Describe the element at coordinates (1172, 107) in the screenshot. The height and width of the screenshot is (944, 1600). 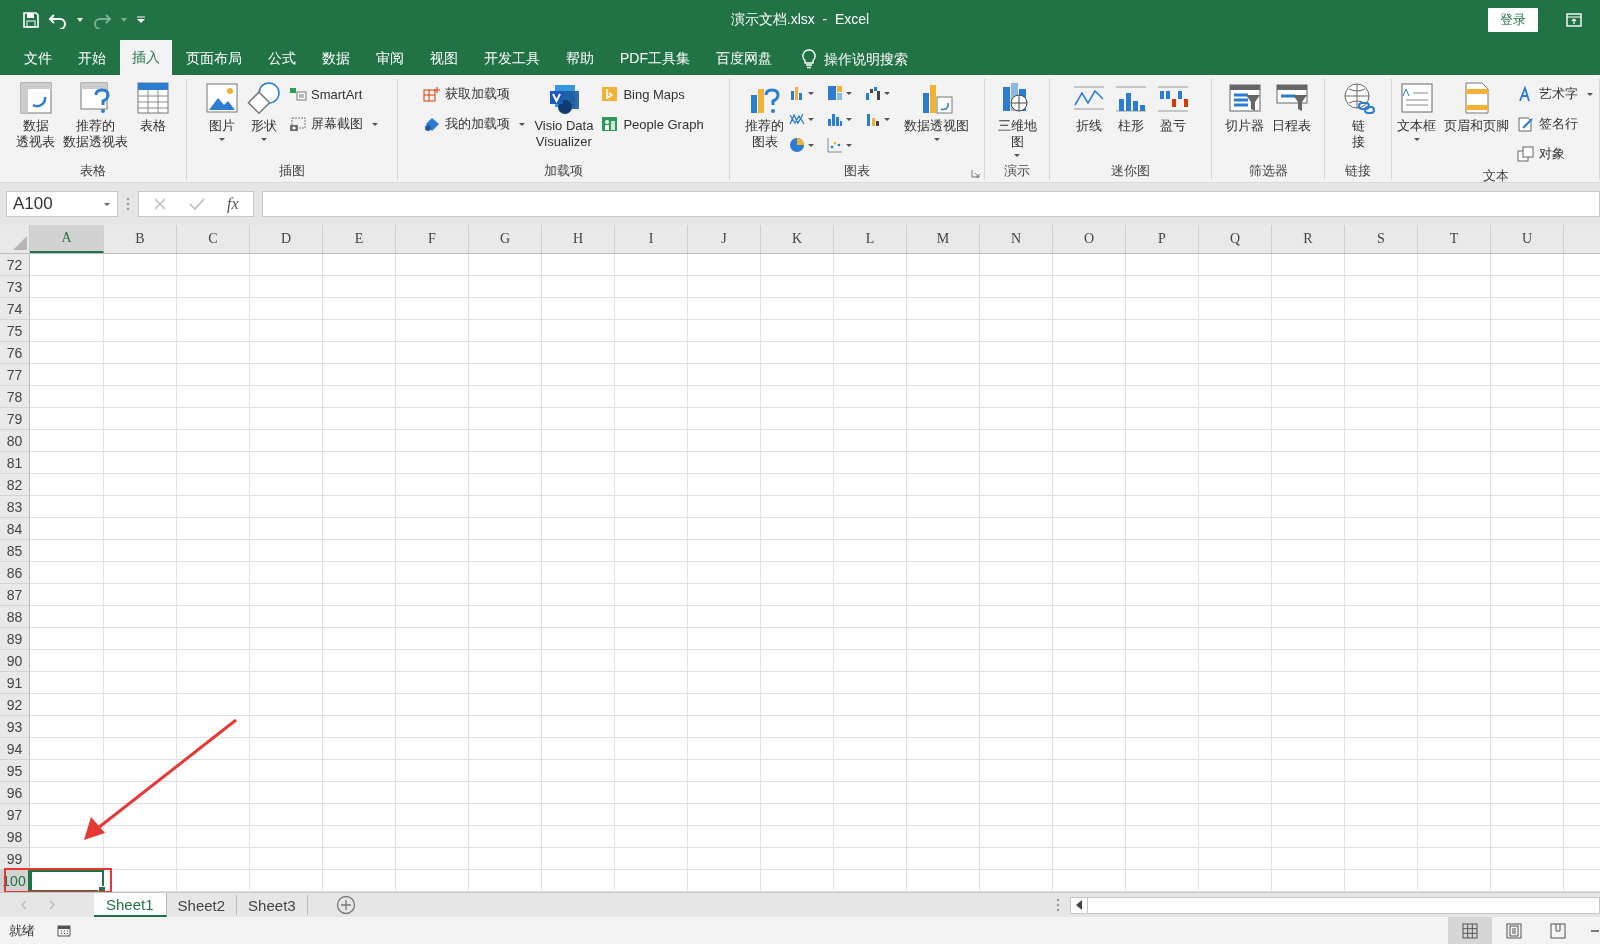
I see `ribbon-button: 盈亏` at that location.